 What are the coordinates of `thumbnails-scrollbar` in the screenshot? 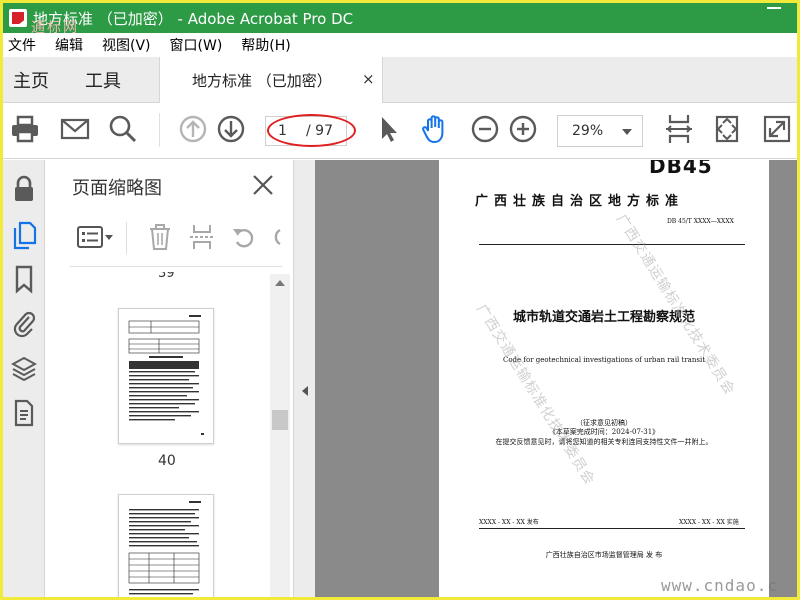 It's located at (280, 435).